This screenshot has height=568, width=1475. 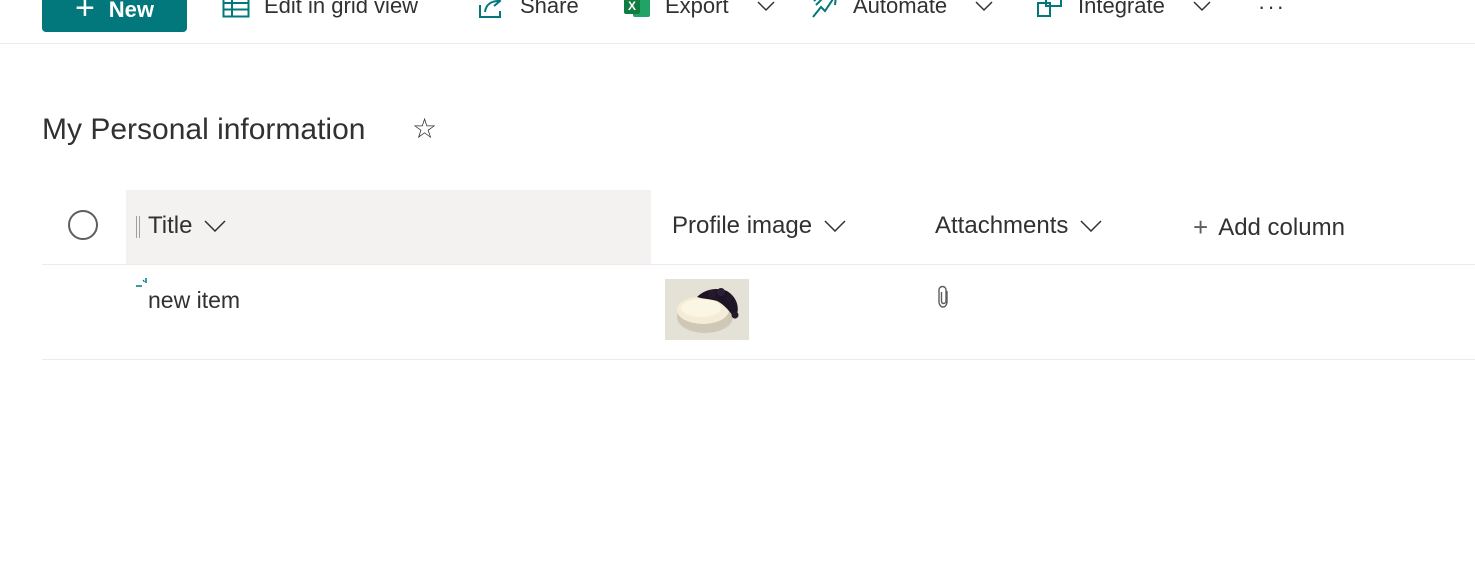 I want to click on new-button: + New, so click(x=114, y=16).